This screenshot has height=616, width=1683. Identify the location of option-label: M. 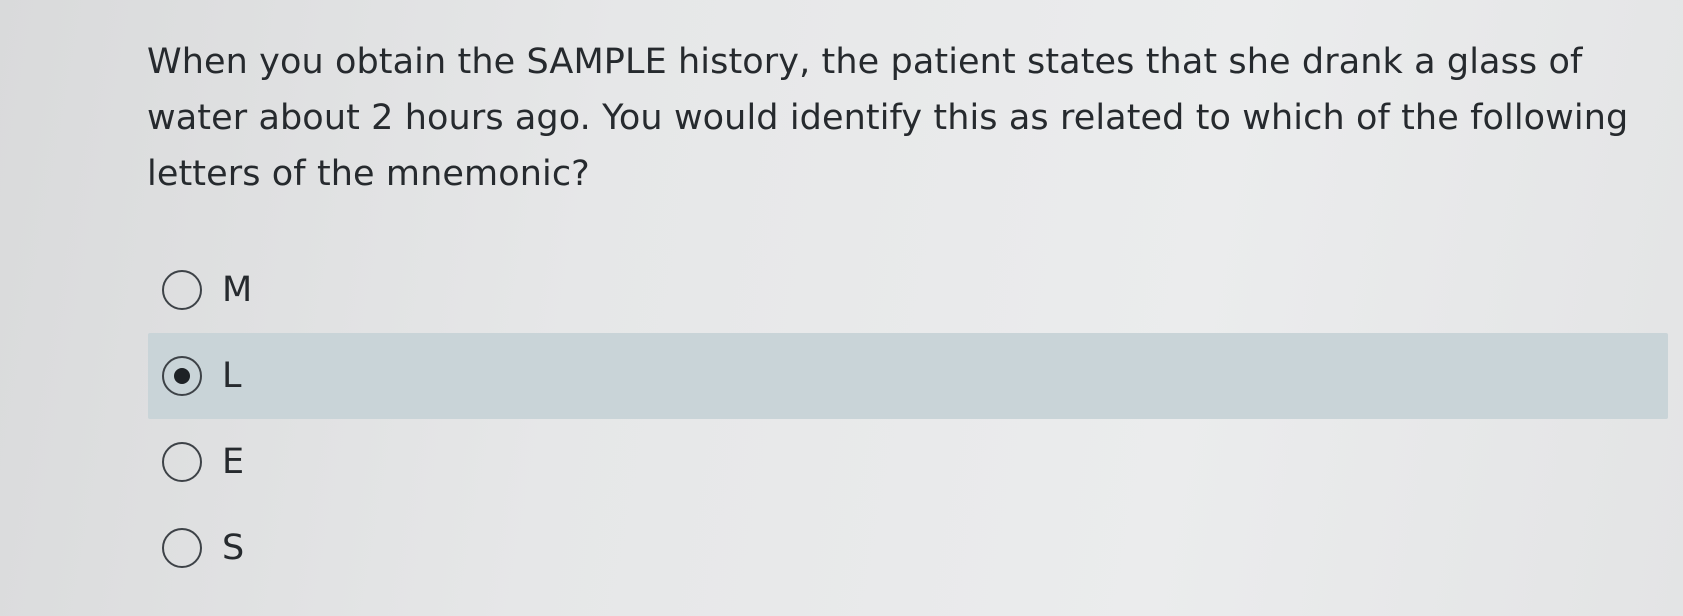
(237, 290).